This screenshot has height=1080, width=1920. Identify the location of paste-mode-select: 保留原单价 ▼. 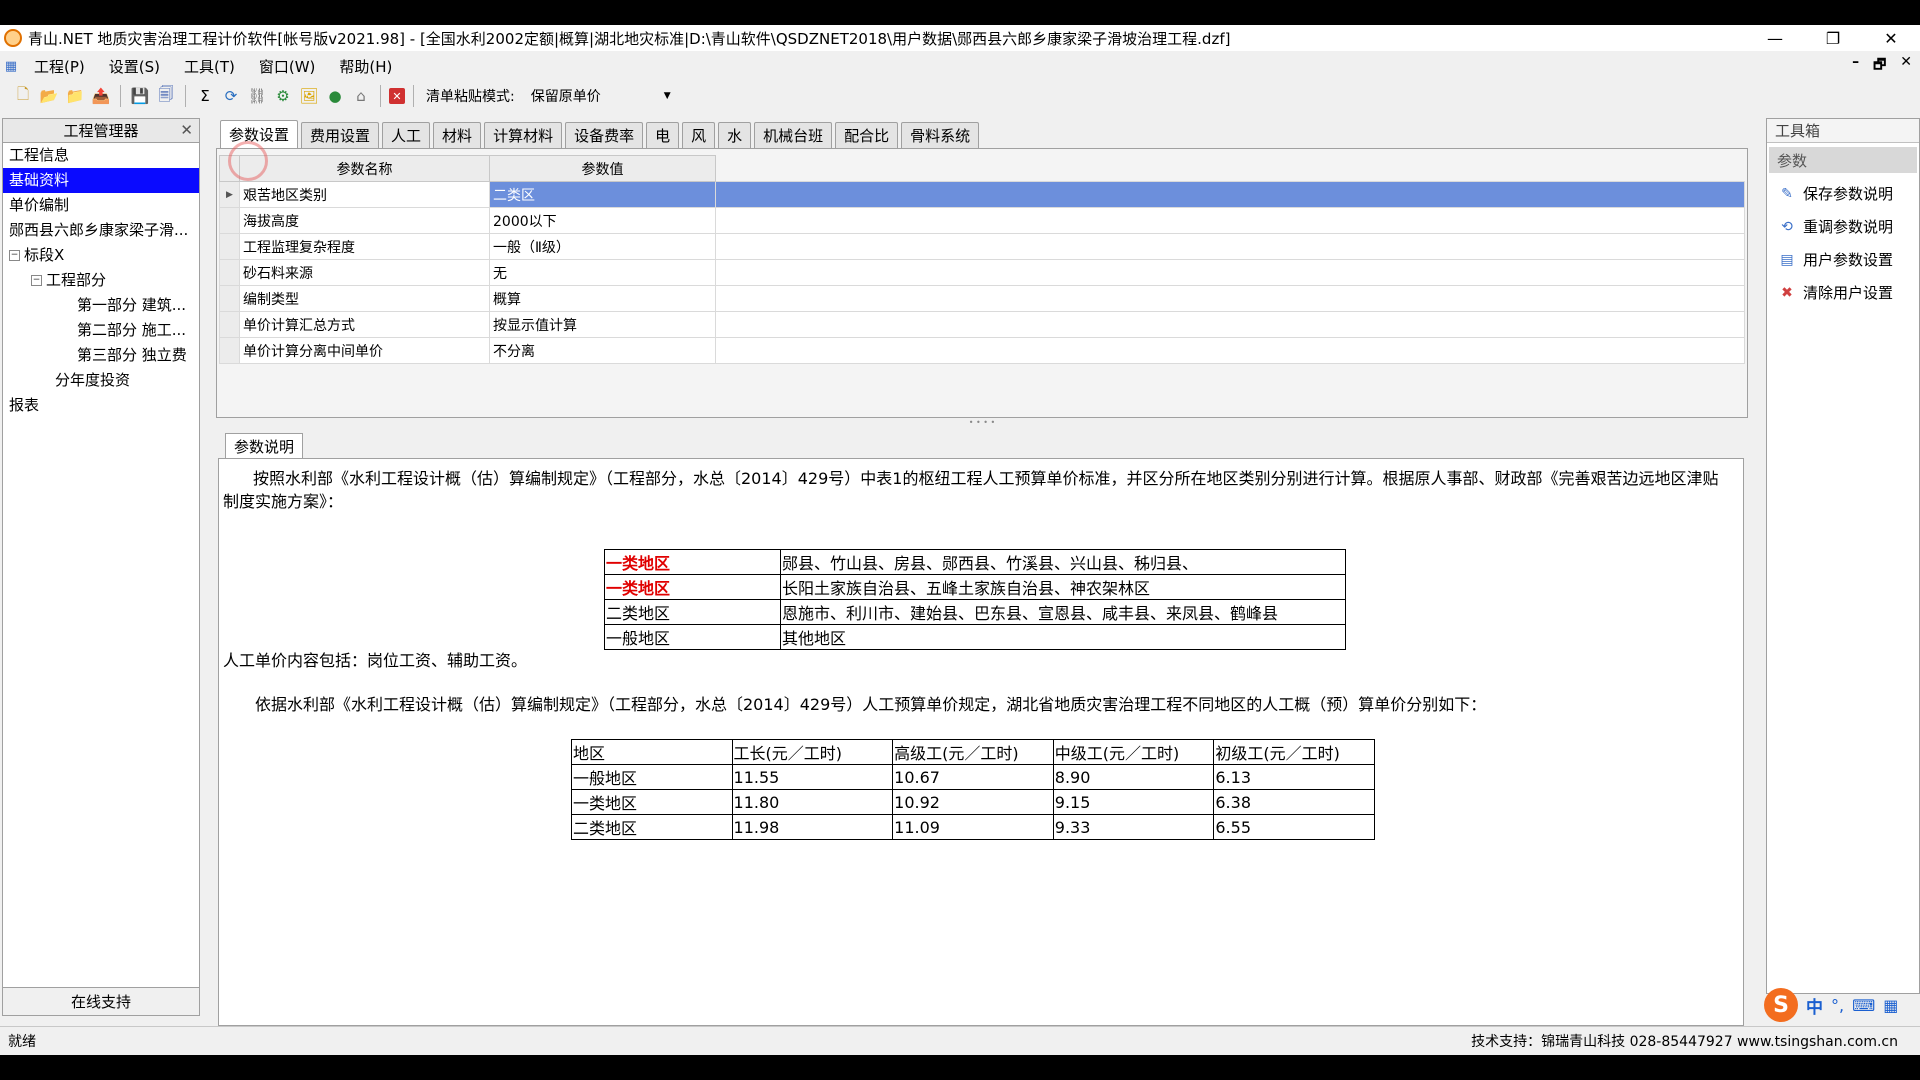
(601, 96).